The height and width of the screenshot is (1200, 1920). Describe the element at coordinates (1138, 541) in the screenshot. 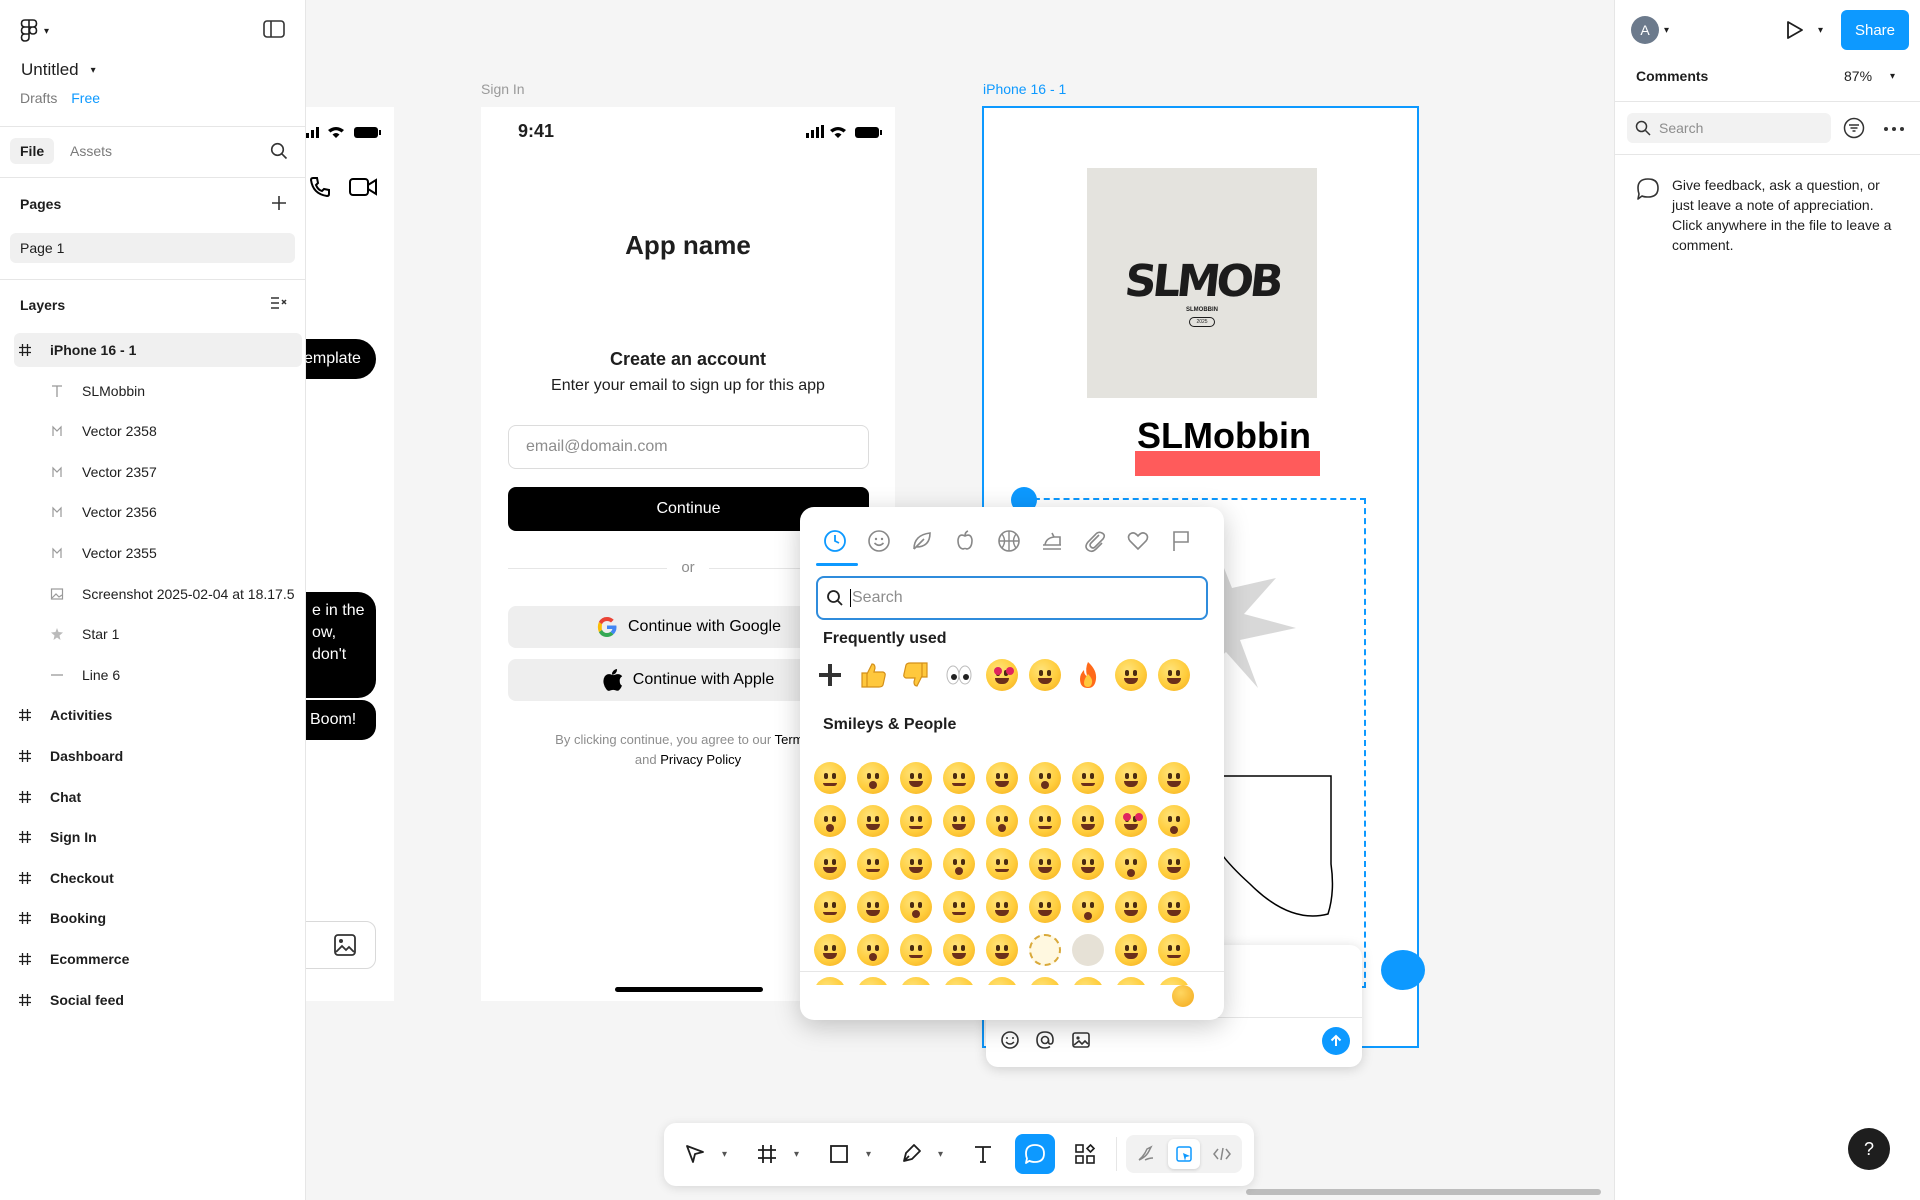

I see `symbols-icon` at that location.